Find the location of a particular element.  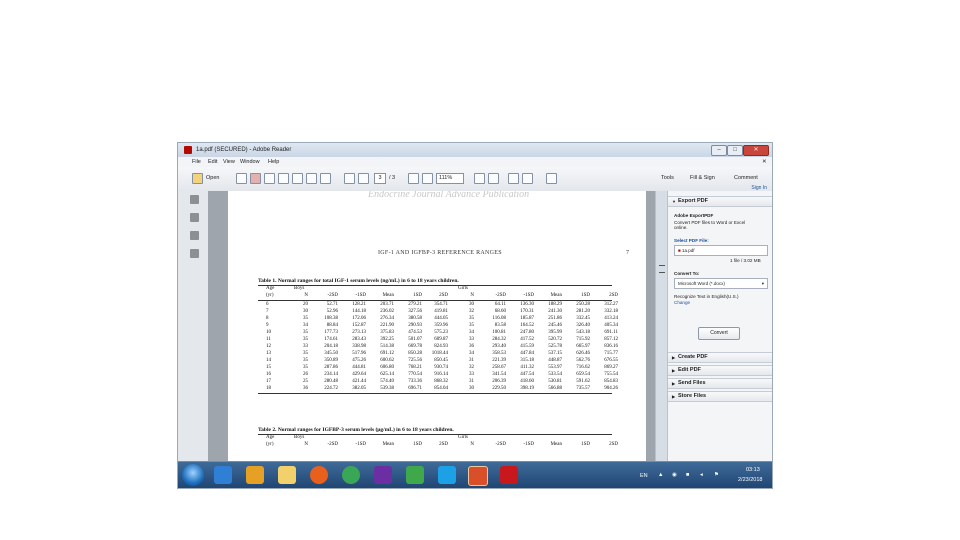

girls-header: Girls is located at coordinates (463, 288).